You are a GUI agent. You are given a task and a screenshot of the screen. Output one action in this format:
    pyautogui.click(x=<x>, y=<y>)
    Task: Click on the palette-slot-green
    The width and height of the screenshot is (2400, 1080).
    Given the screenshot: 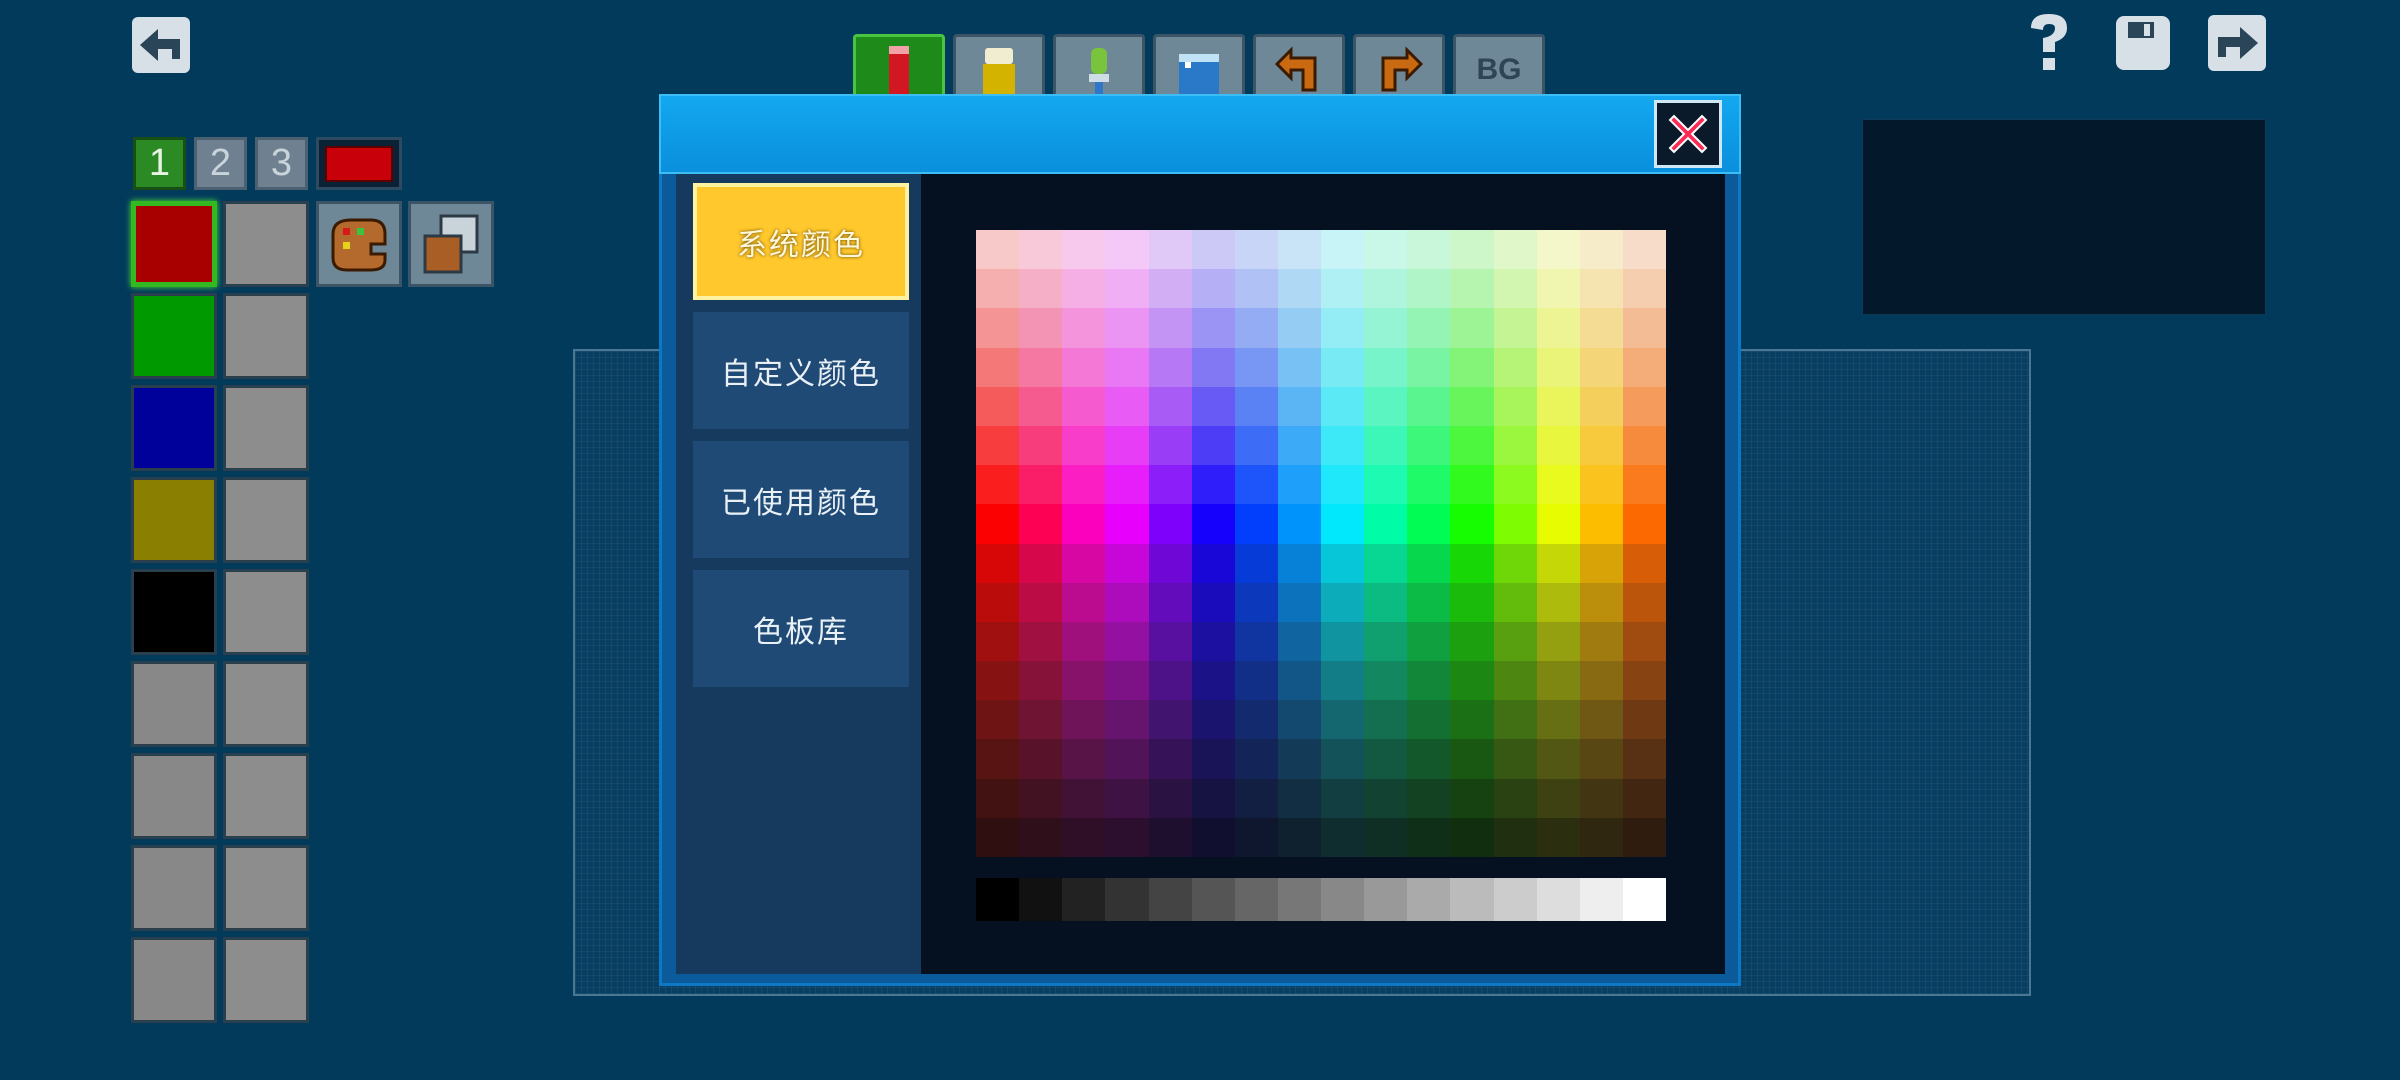 What is the action you would take?
    pyautogui.click(x=174, y=336)
    